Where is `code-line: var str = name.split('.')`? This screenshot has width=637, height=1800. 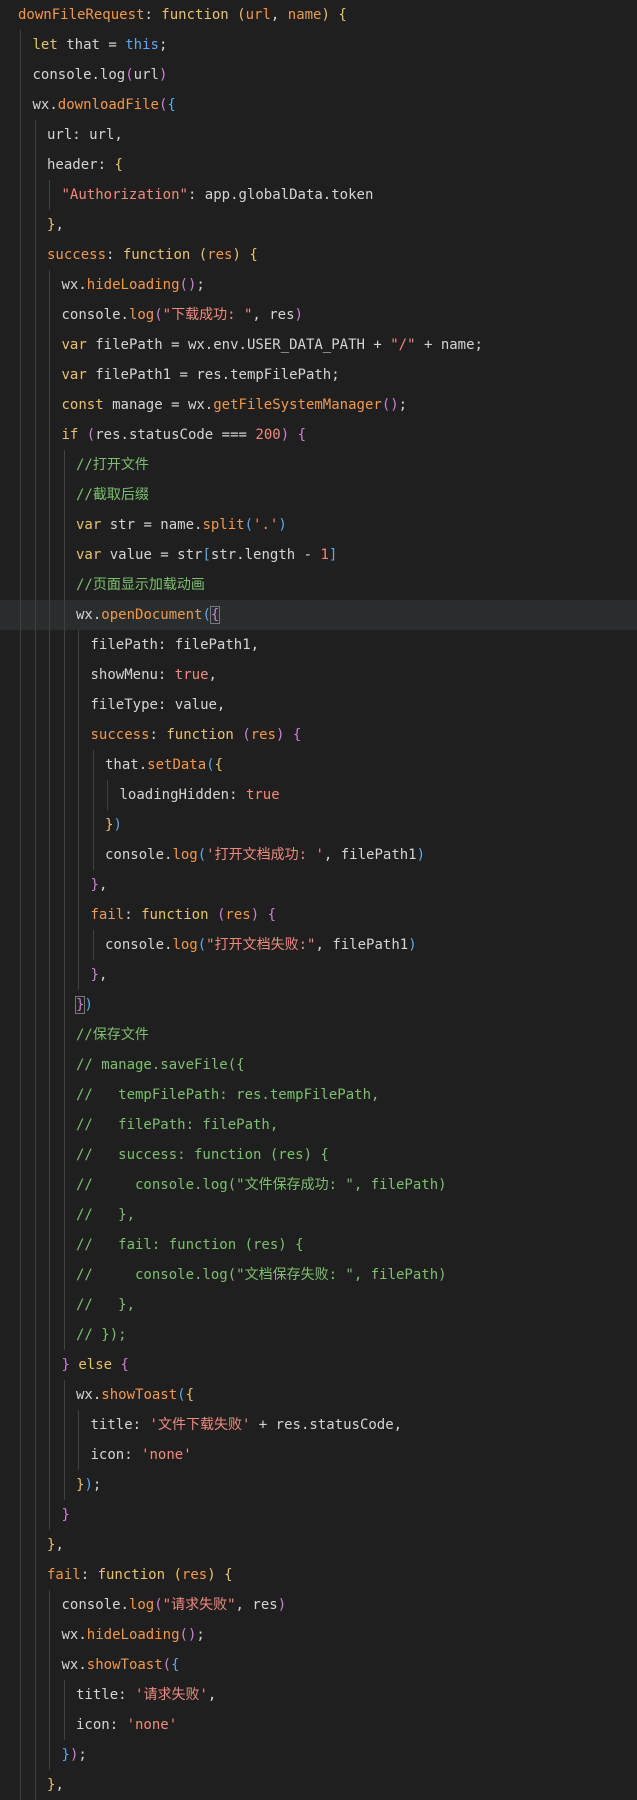
code-line: var str = name.split('.') is located at coordinates (318, 525).